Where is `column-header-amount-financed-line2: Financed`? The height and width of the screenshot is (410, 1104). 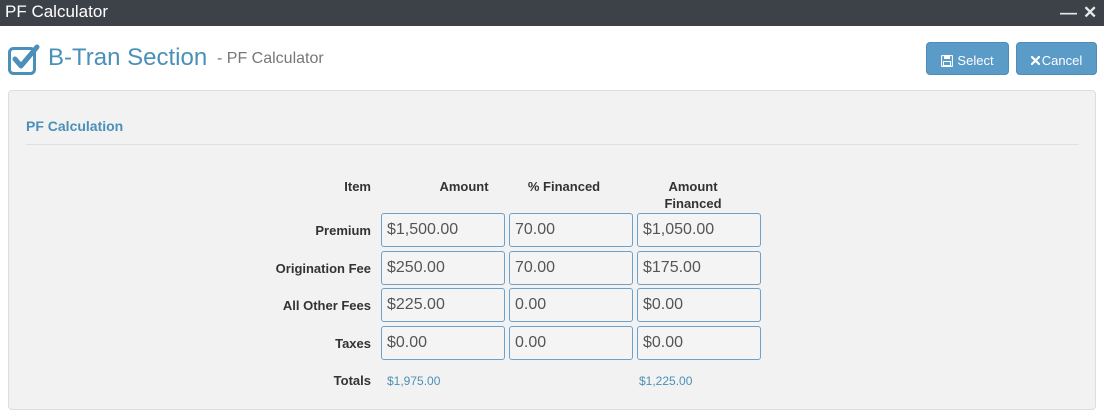 column-header-amount-financed-line2: Financed is located at coordinates (693, 203).